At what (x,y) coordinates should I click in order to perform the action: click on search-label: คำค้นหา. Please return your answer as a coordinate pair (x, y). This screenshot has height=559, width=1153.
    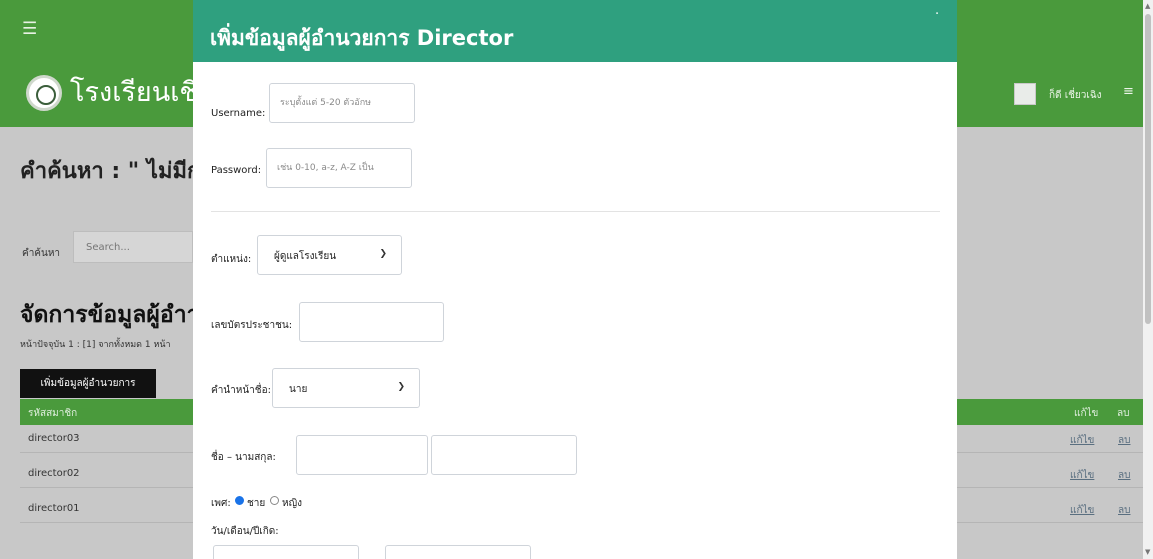
    Looking at the image, I should click on (41, 253).